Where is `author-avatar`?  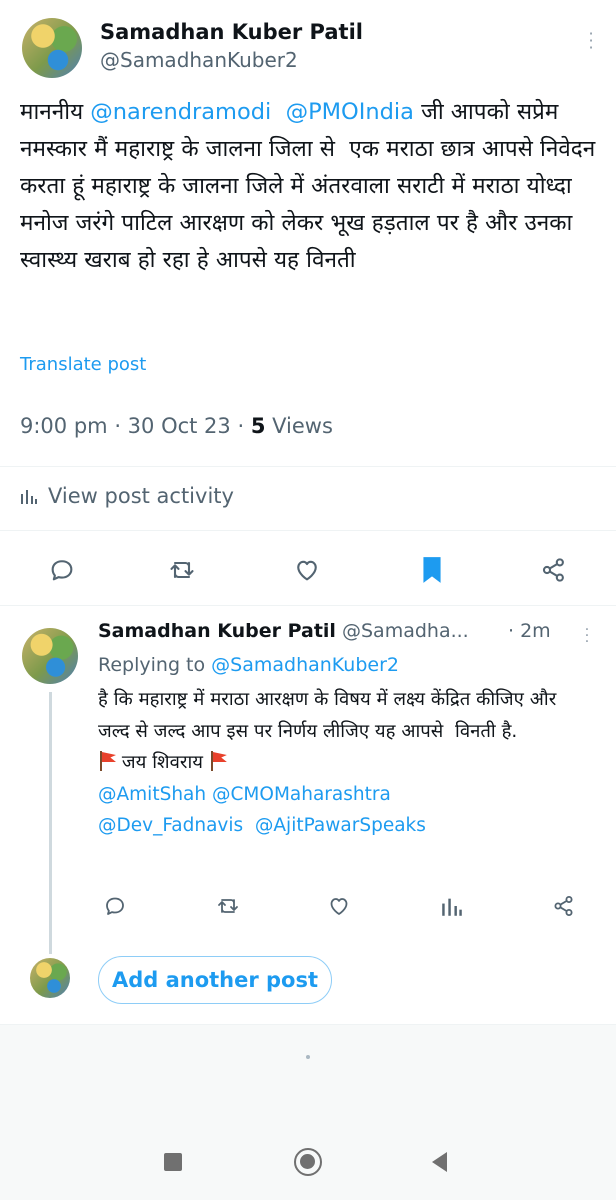
author-avatar is located at coordinates (52, 48).